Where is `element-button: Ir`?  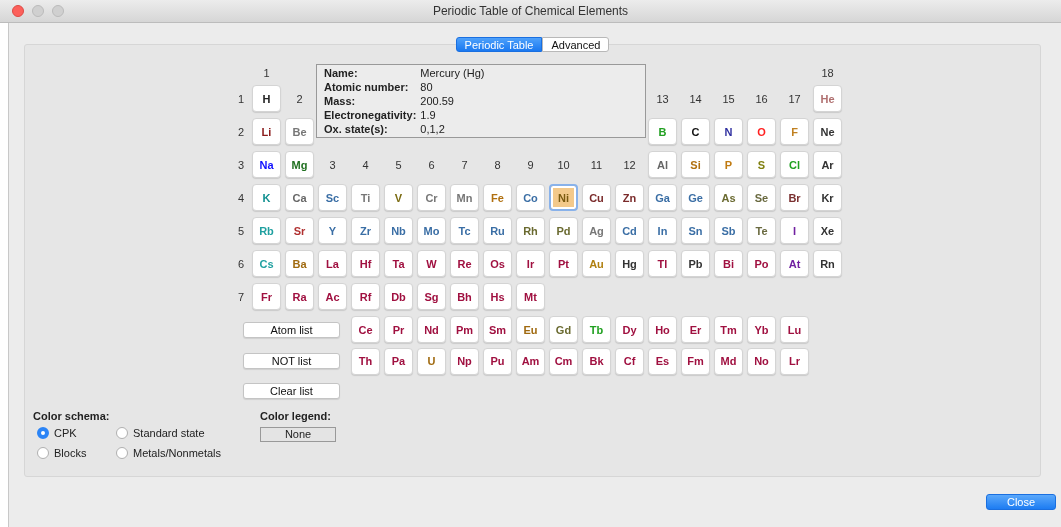
element-button: Ir is located at coordinates (530, 263).